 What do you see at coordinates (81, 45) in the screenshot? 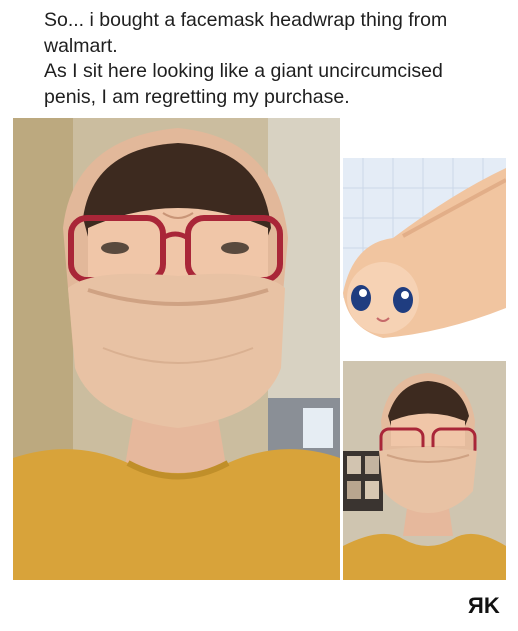
I see `caption-line-2: walmart.` at bounding box center [81, 45].